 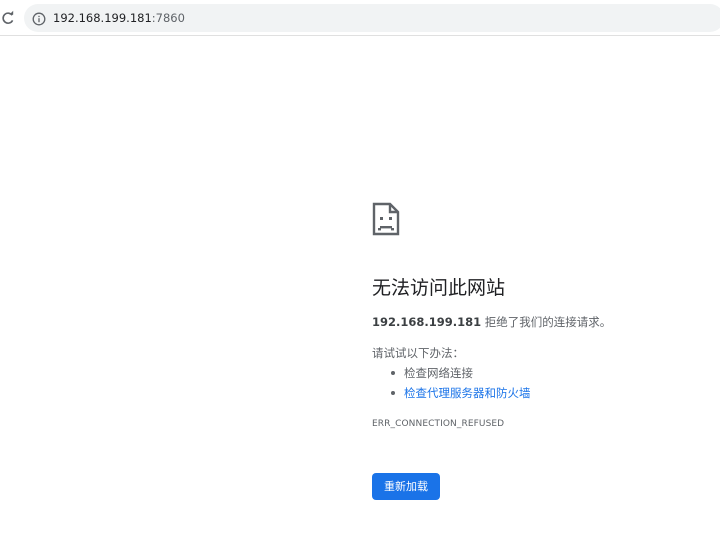 I want to click on sad-page-icon, so click(x=386, y=219).